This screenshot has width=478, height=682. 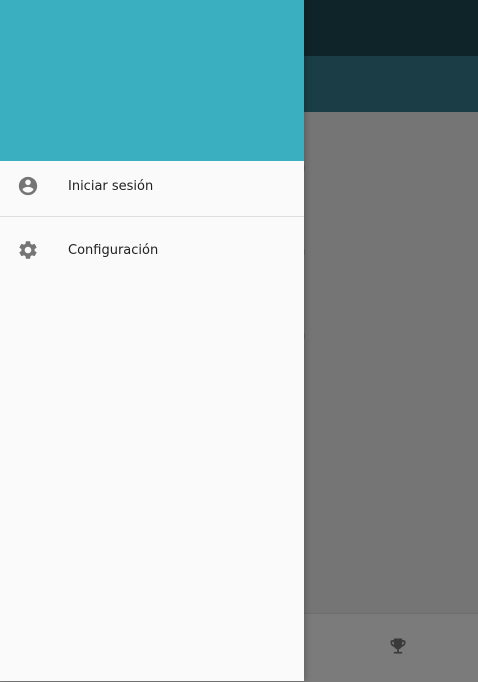 I want to click on trophy-icon, so click(x=398, y=646).